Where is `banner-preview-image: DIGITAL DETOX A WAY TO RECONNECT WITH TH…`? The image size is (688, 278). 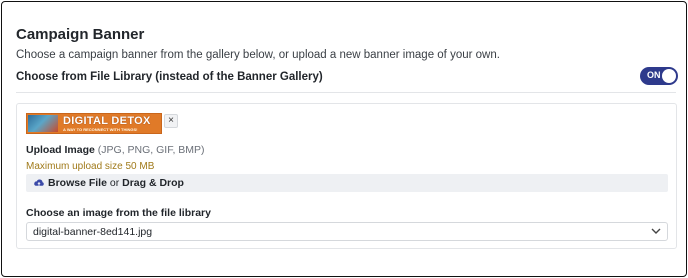
banner-preview-image: DIGITAL DETOX A WAY TO RECONNECT WITH TH… is located at coordinates (94, 123).